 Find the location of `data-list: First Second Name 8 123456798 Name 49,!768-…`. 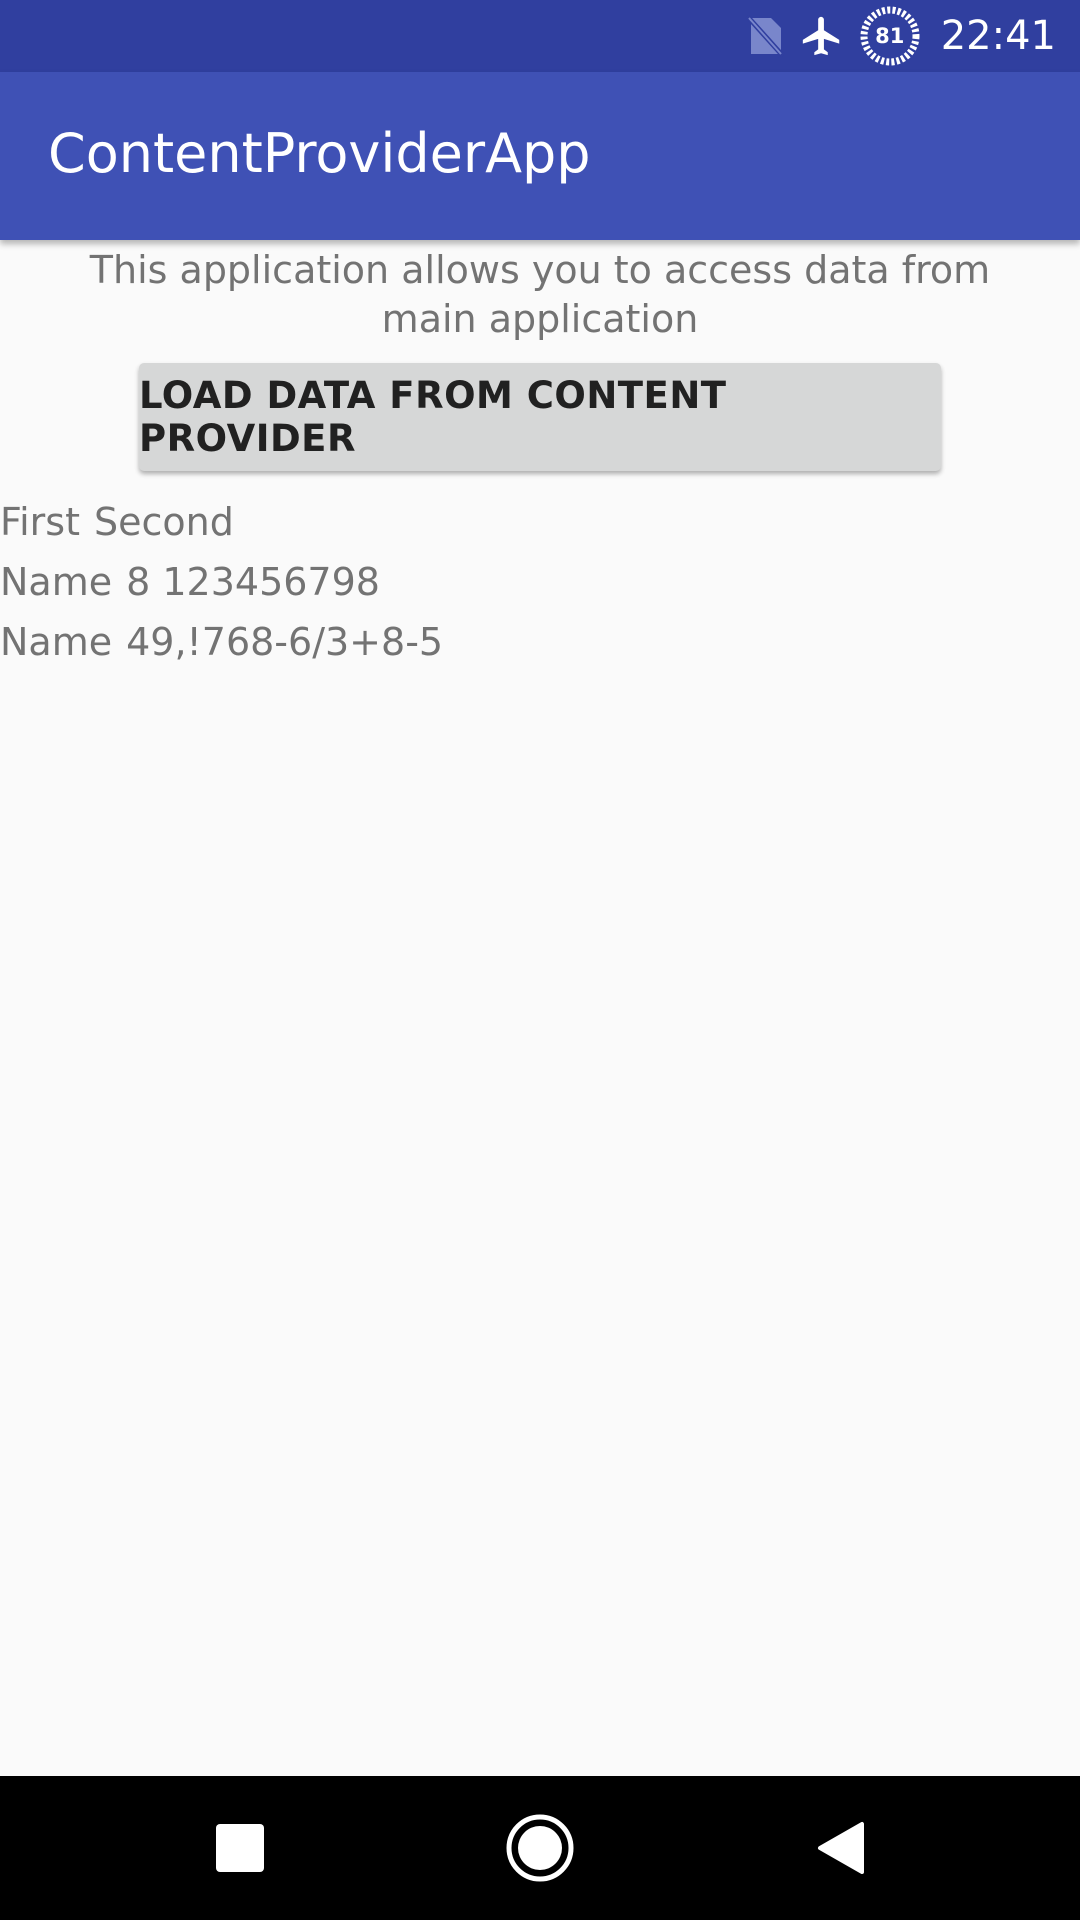

data-list: First Second Name 8 123456798 Name 49,!768-… is located at coordinates (221, 582).